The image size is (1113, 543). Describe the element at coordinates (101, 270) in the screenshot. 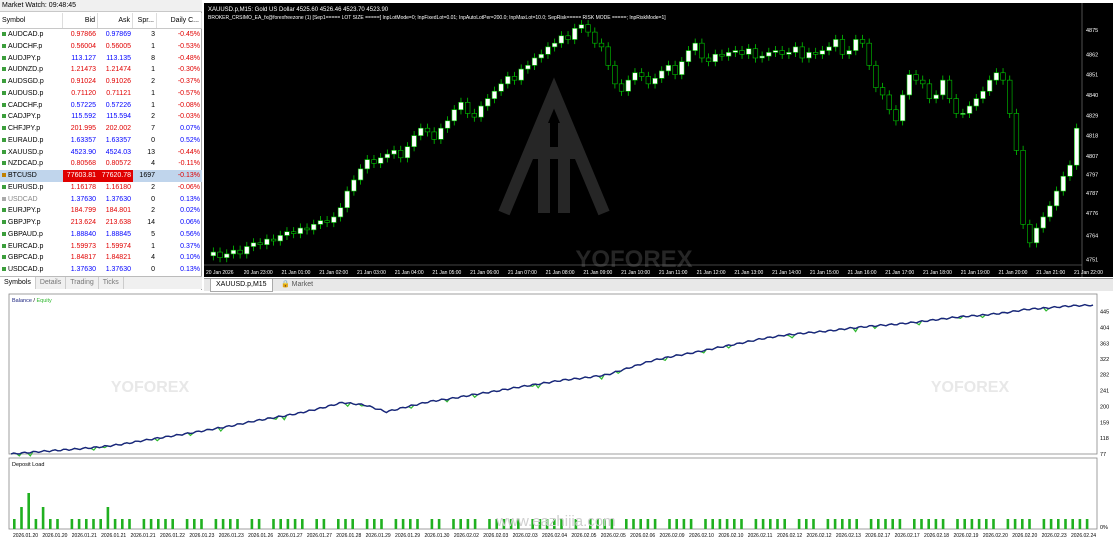

I see `market-watch-row: USDCAD.p 1.37630 1.37630 0 0.13%` at that location.